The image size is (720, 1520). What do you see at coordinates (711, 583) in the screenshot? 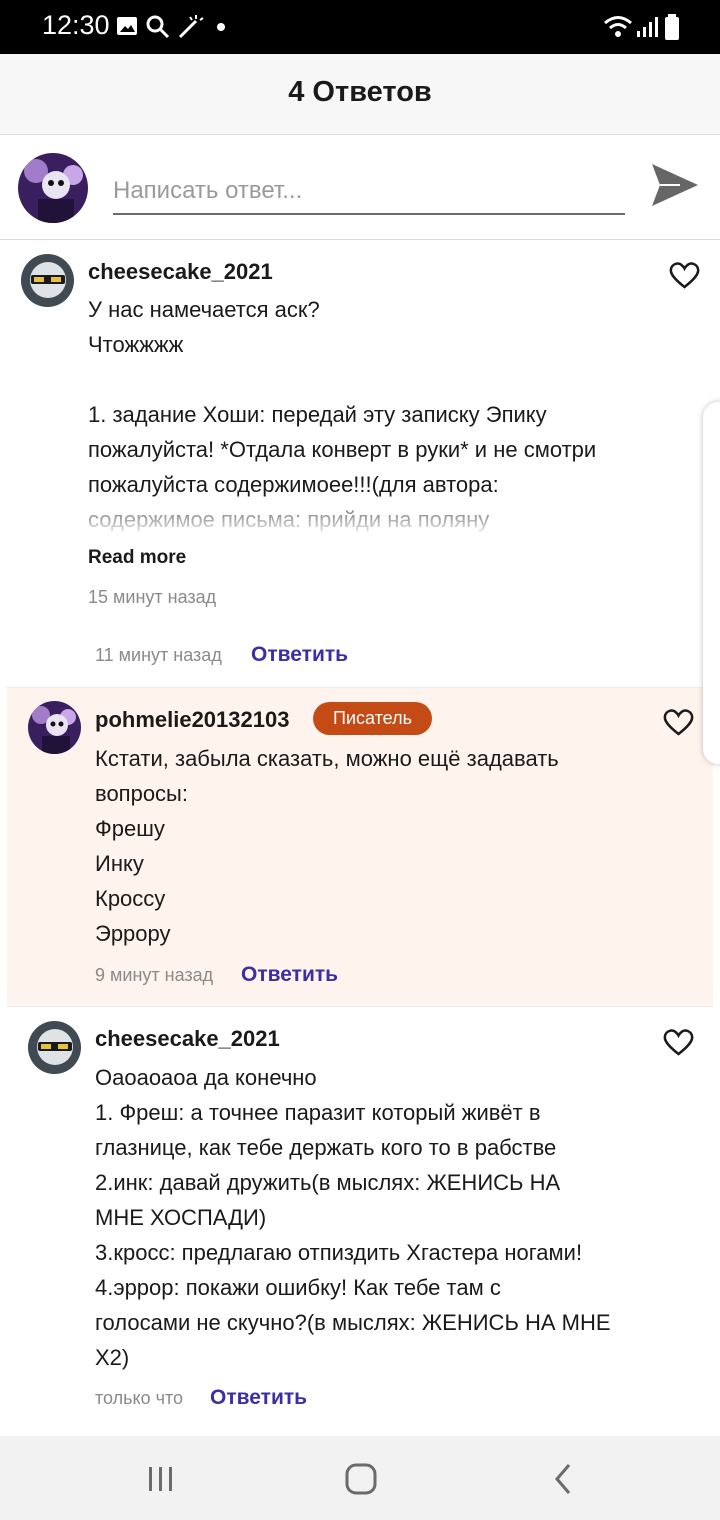
I see `scroll-handle` at bounding box center [711, 583].